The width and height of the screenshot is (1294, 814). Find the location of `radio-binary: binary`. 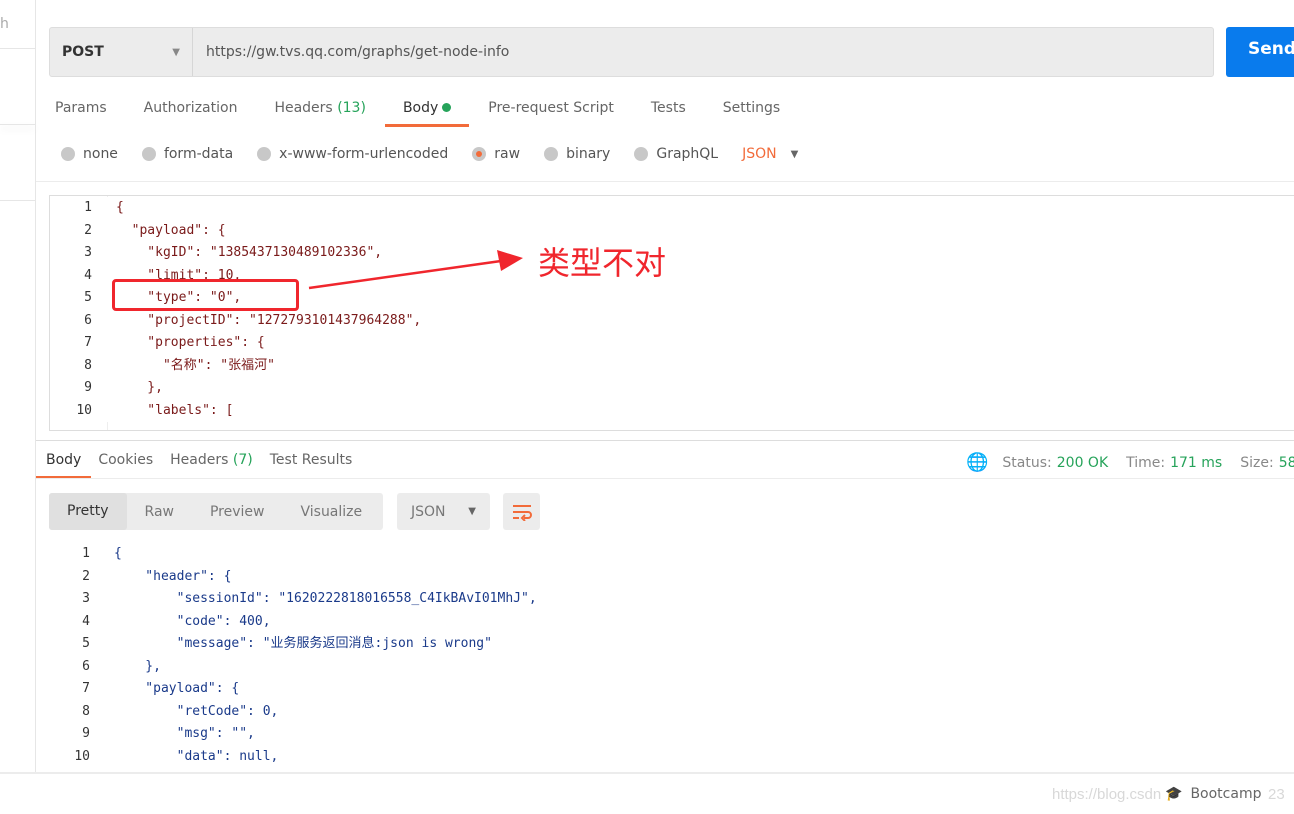

radio-binary: binary is located at coordinates (577, 154).